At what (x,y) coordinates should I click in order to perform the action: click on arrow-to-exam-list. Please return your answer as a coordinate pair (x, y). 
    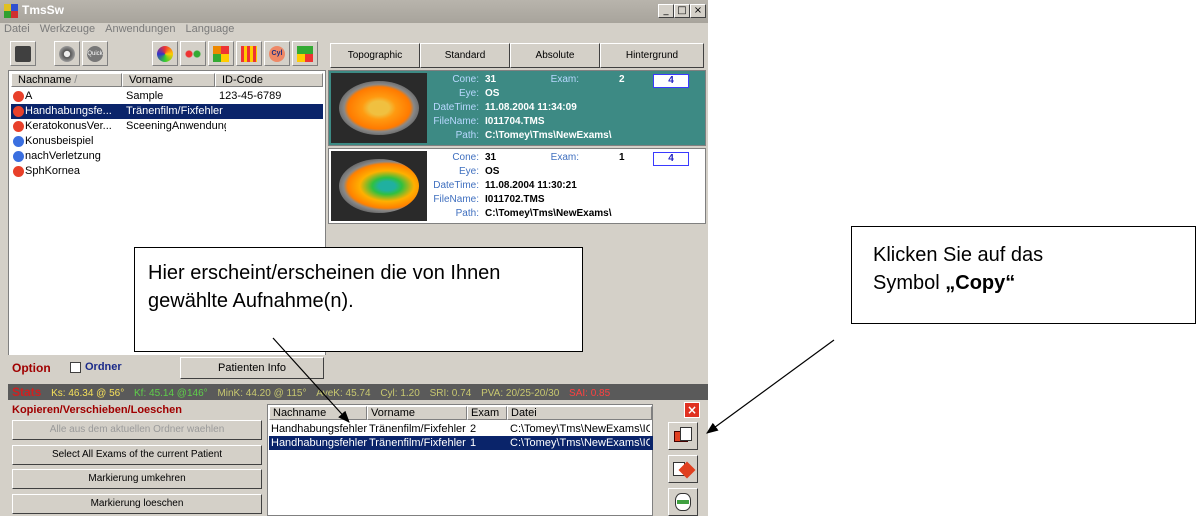
    Looking at the image, I should click on (311, 380).